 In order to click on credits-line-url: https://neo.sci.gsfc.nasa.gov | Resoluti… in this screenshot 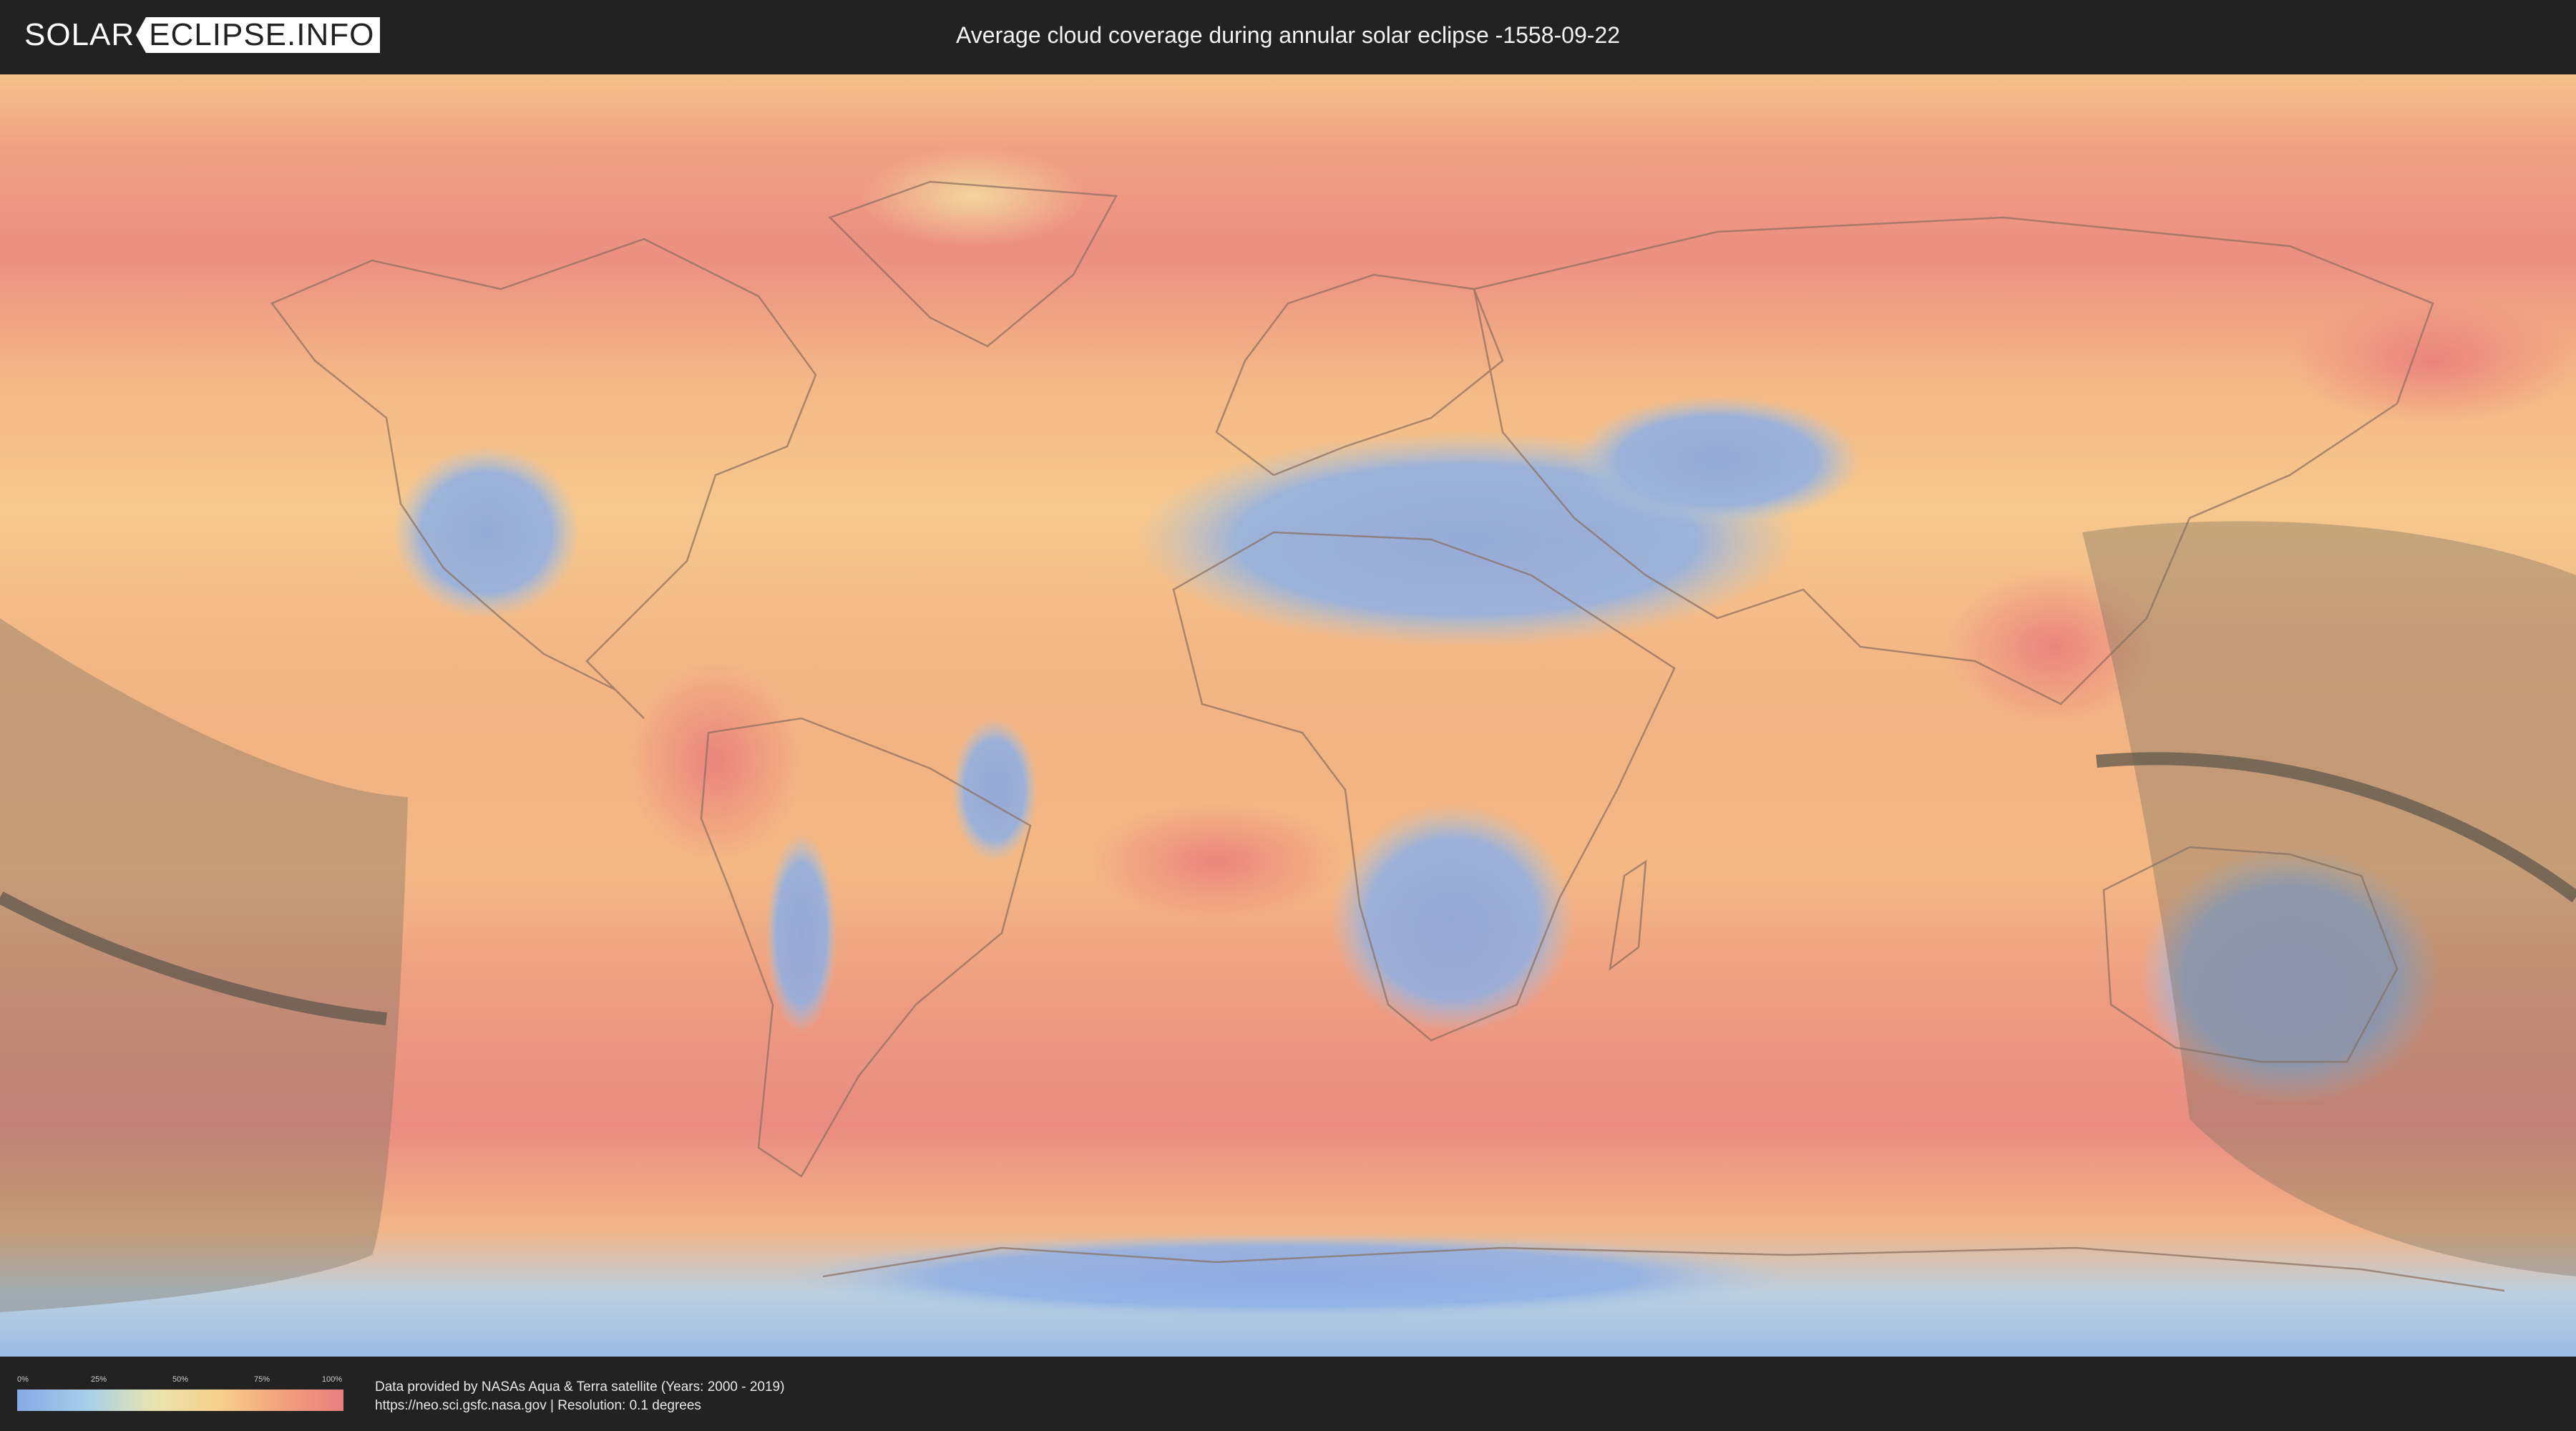, I will do `click(579, 1406)`.